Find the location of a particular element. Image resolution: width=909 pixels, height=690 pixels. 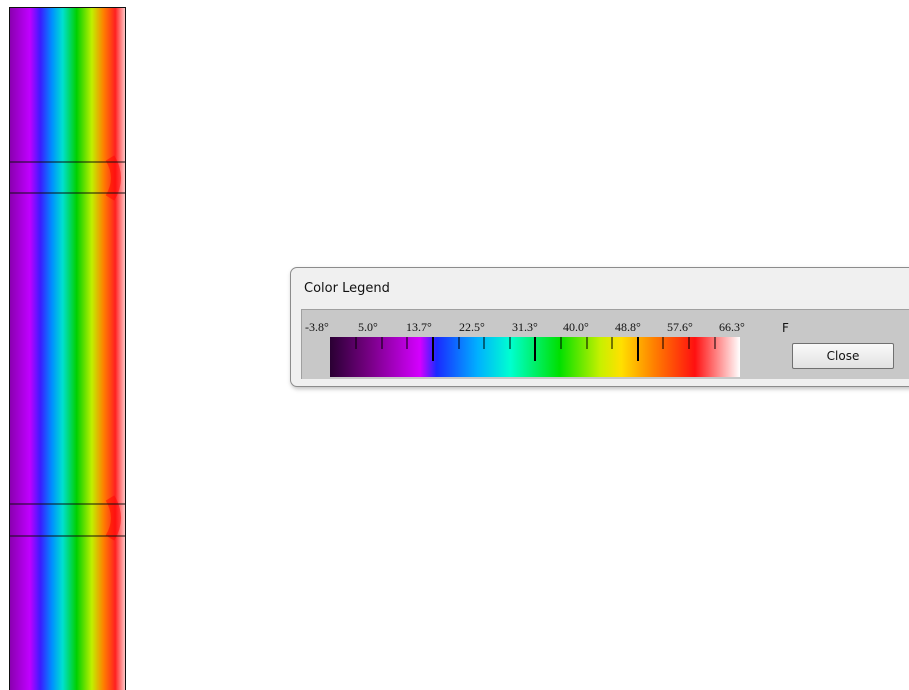

tick-label: -3.8° is located at coordinates (317, 327).